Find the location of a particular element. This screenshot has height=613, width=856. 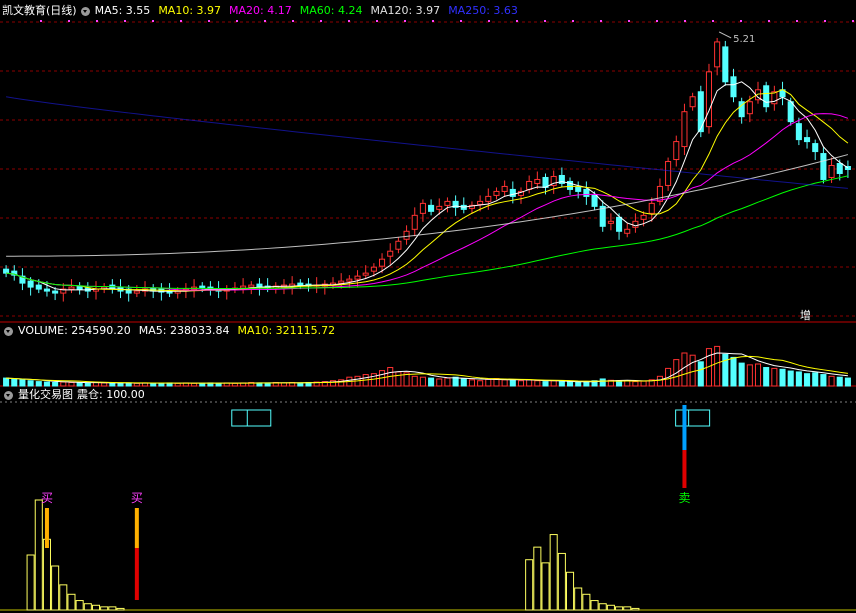

volume-panel is located at coordinates (427, 366).